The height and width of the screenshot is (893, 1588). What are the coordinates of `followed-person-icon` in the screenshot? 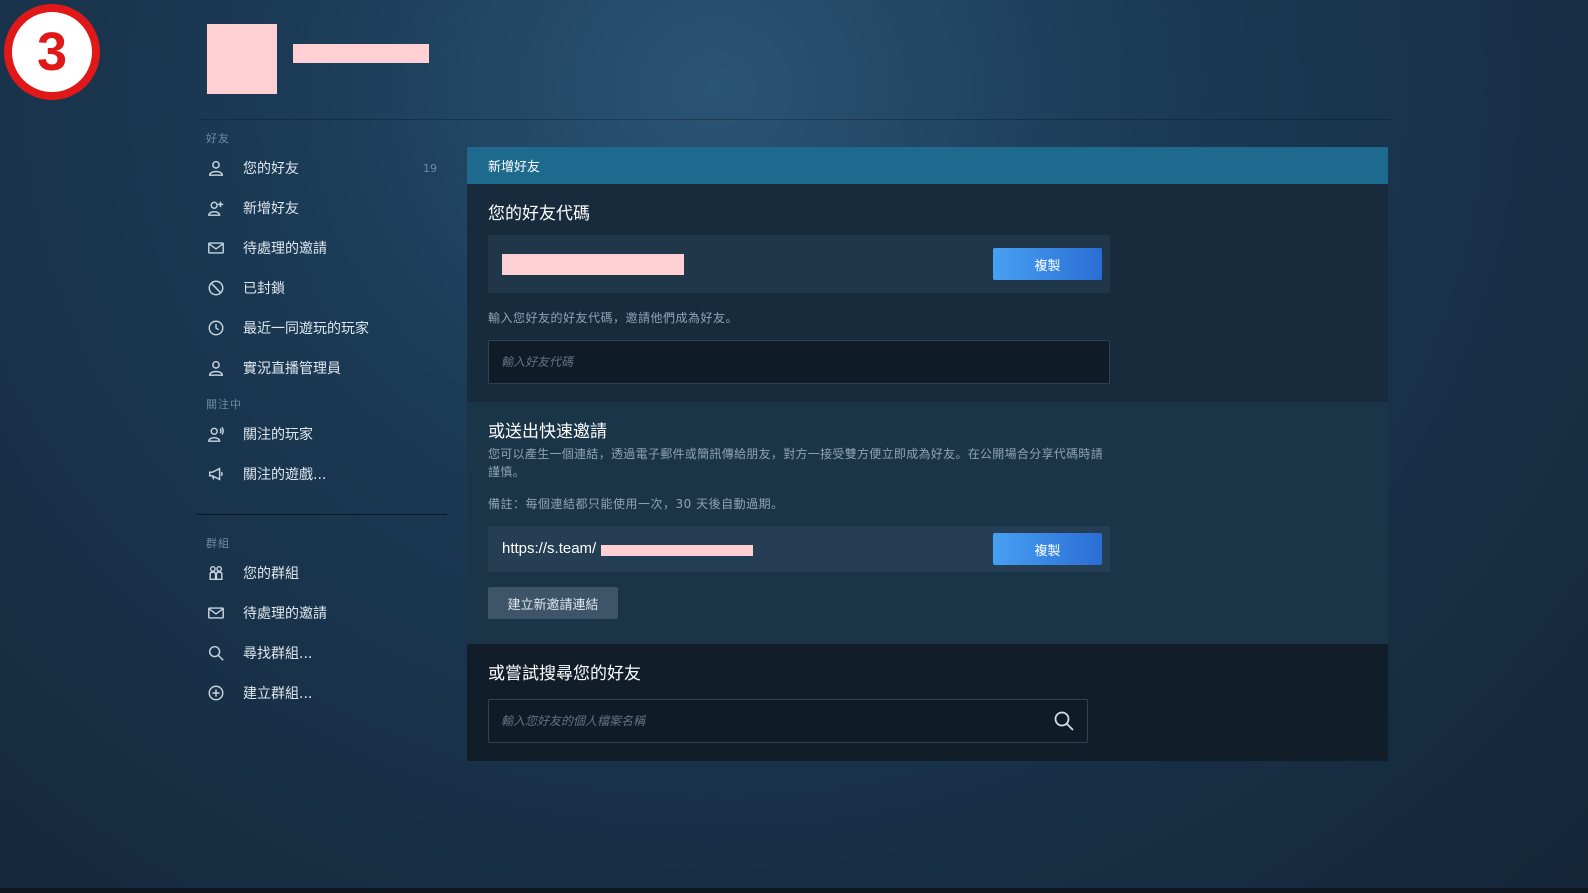 It's located at (216, 434).